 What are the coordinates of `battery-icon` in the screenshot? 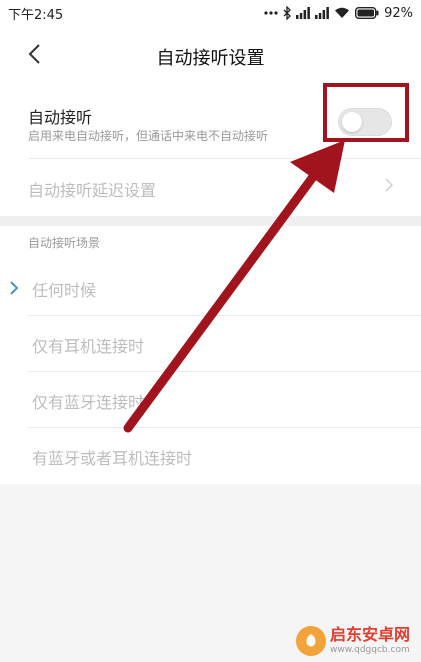 It's located at (367, 13).